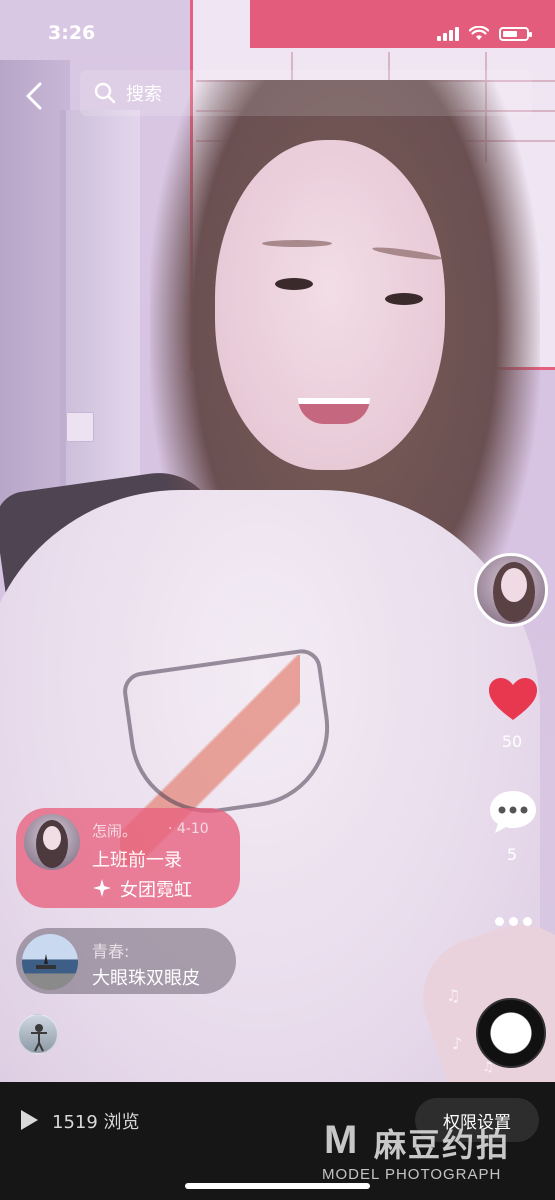 The height and width of the screenshot is (1200, 555). I want to click on commenter-name: 青春:, so click(111, 951).